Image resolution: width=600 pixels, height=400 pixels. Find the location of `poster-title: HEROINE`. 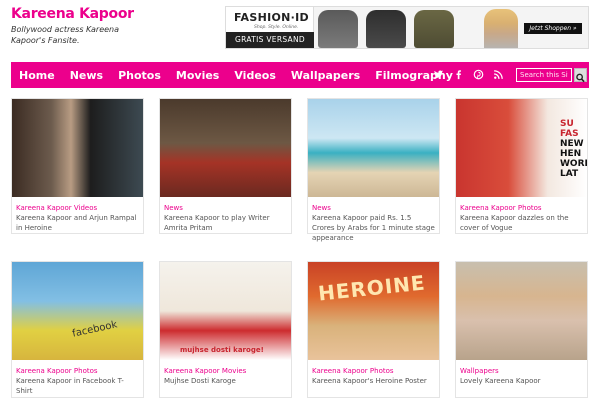

poster-title: HEROINE is located at coordinates (372, 288).